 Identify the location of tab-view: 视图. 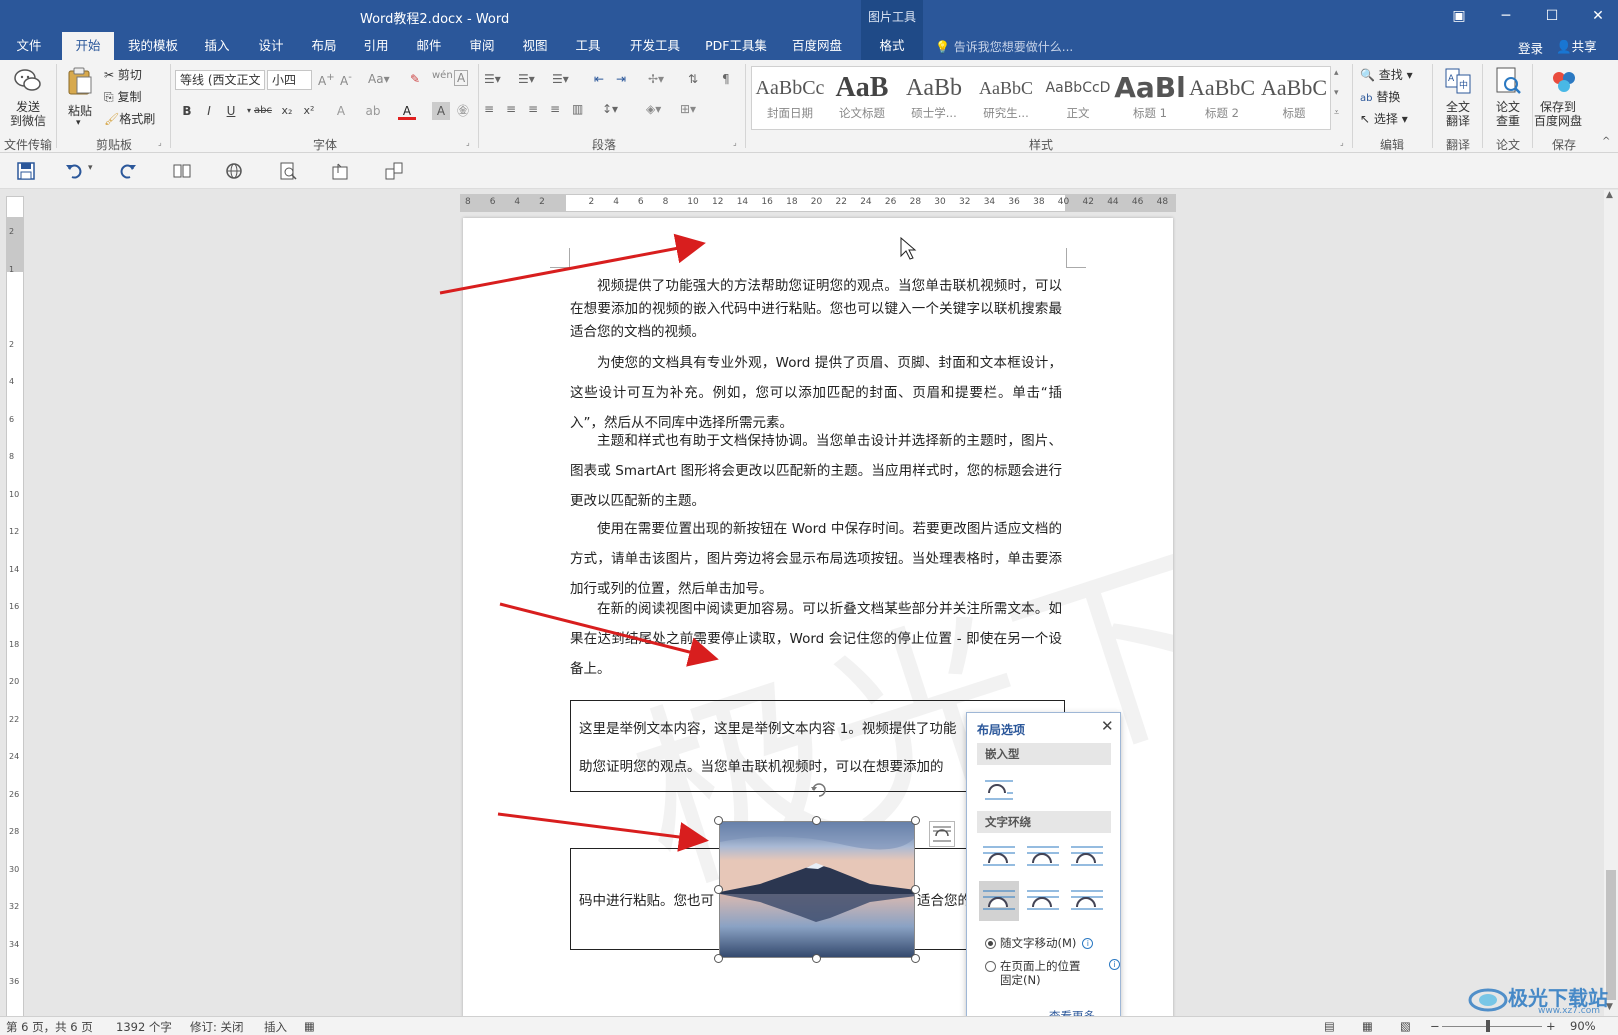
(535, 46).